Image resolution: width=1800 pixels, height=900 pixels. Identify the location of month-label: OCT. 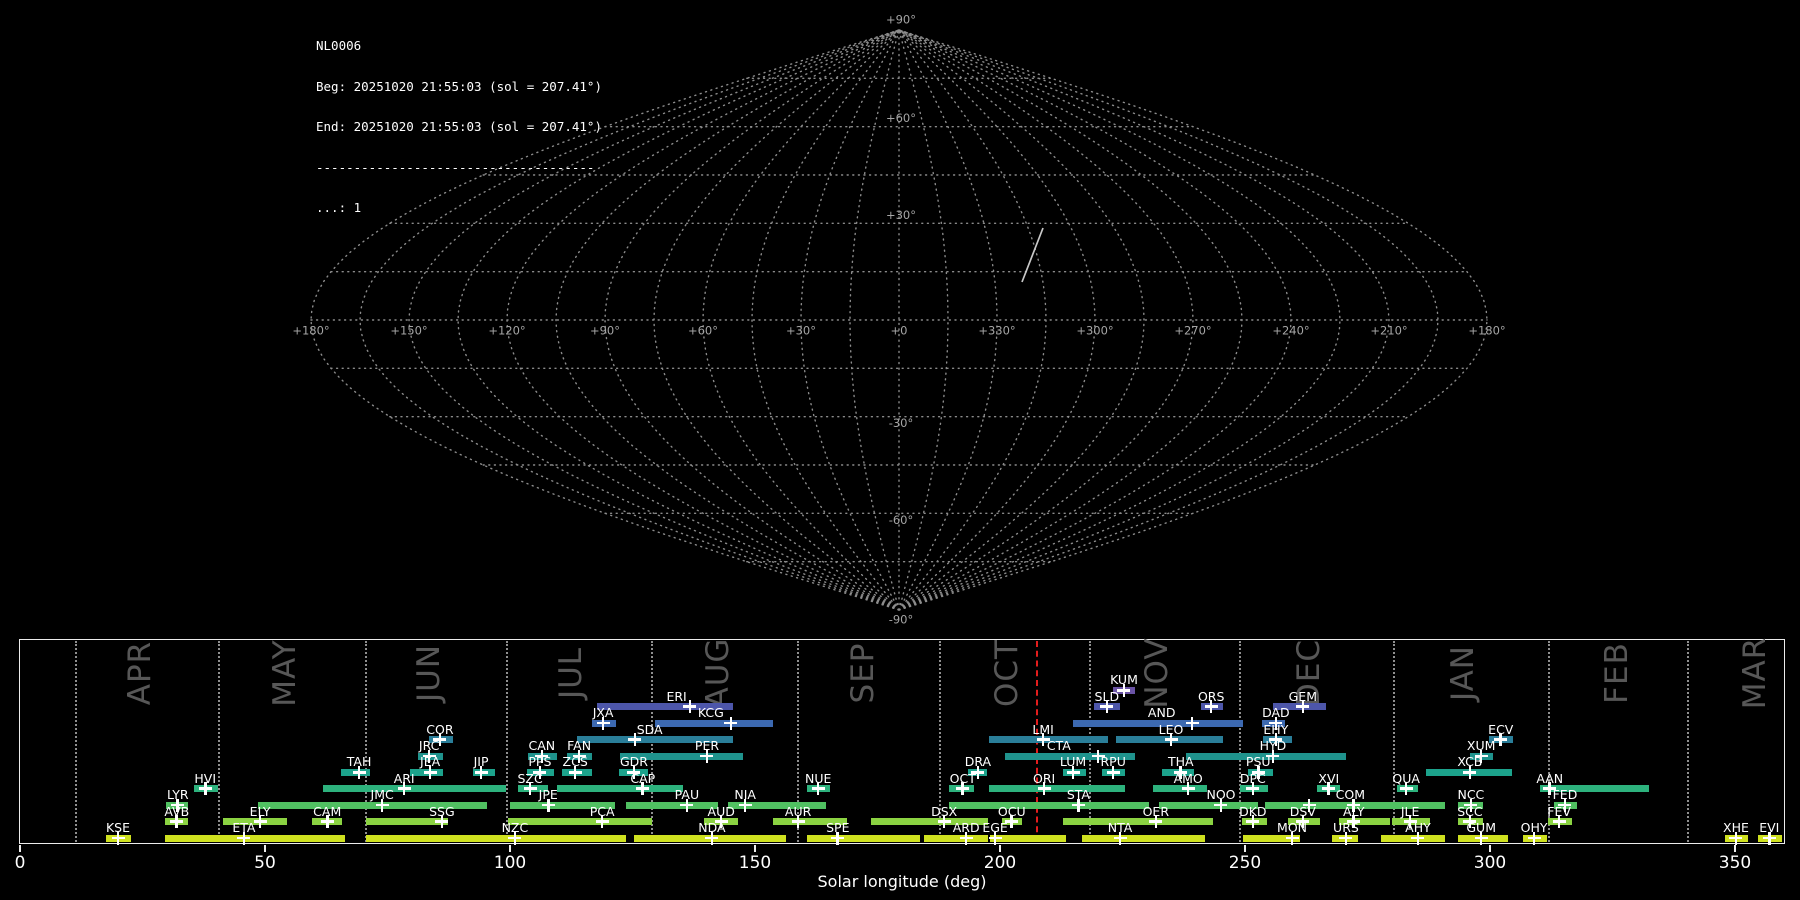
(1007, 673).